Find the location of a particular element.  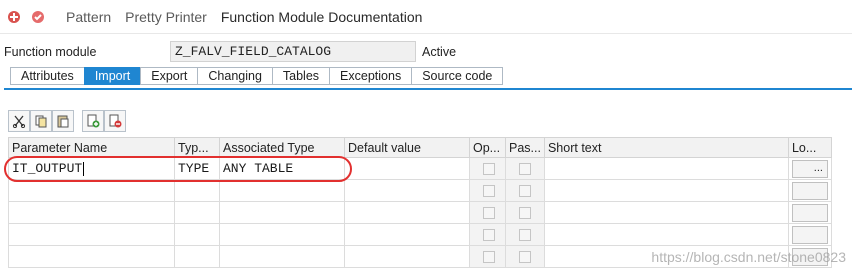

paste-icon is located at coordinates (63, 121).